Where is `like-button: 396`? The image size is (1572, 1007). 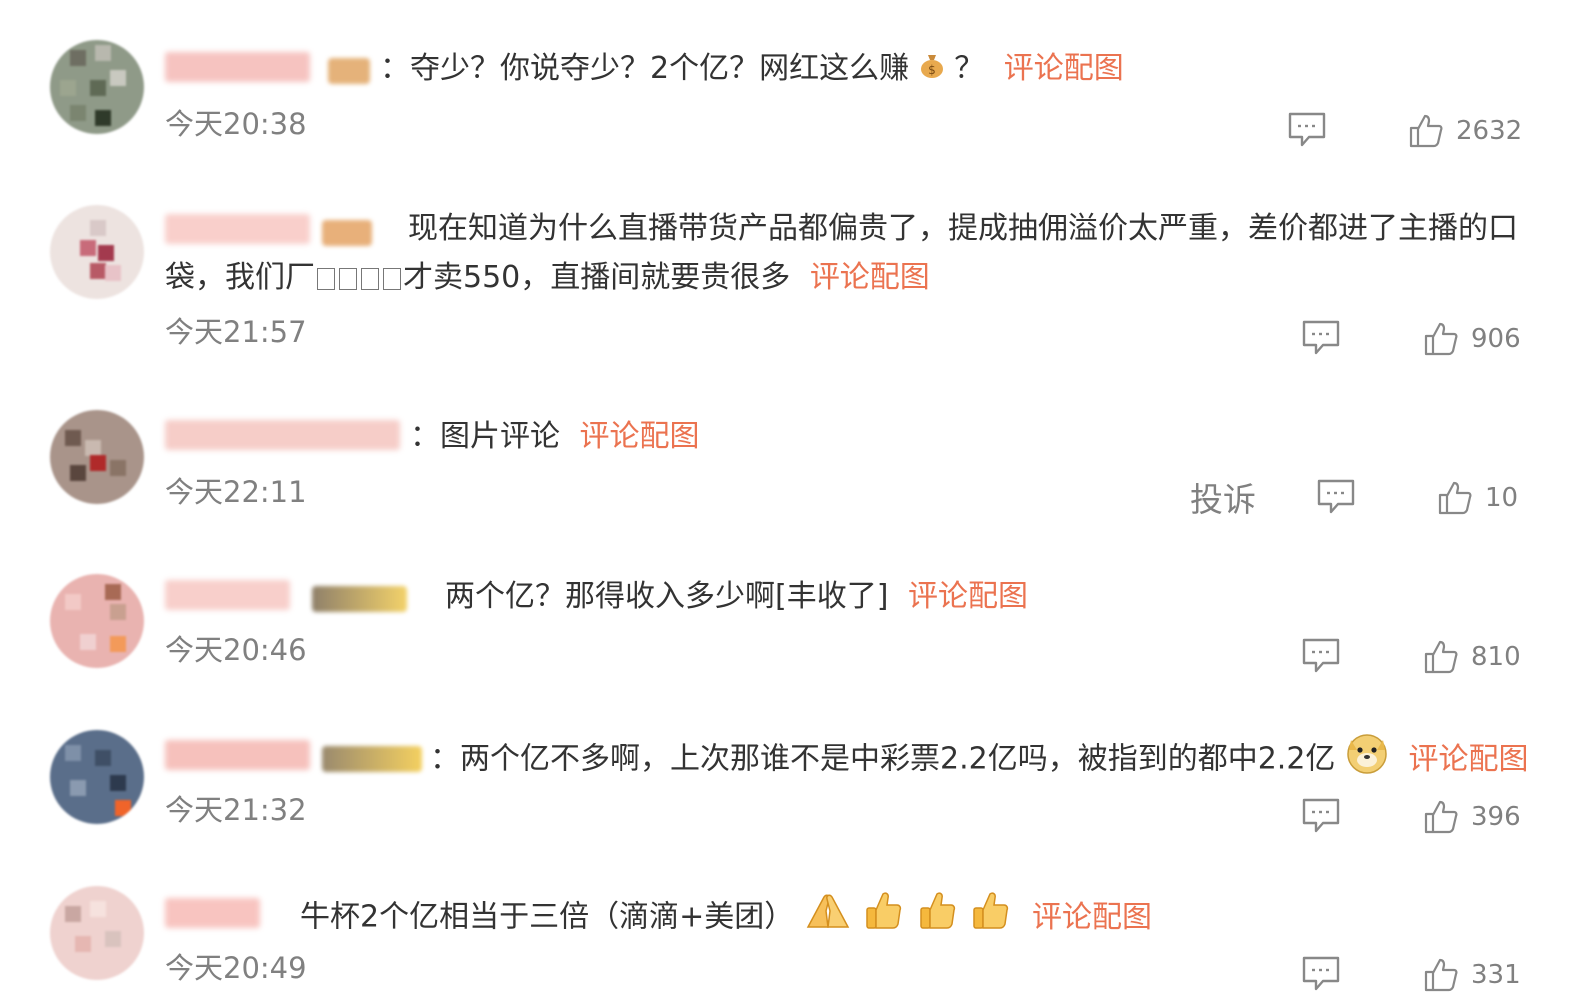
like-button: 396 is located at coordinates (1472, 817).